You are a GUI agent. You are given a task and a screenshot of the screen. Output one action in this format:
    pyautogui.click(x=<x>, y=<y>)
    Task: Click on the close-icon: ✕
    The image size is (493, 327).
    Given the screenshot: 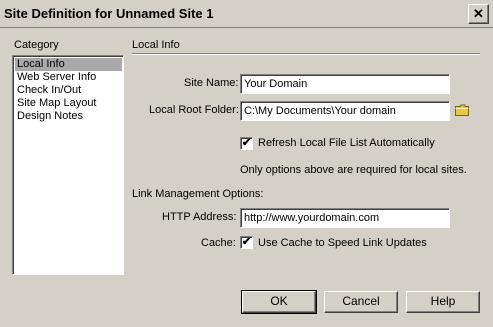 What is the action you would take?
    pyautogui.click(x=478, y=13)
    